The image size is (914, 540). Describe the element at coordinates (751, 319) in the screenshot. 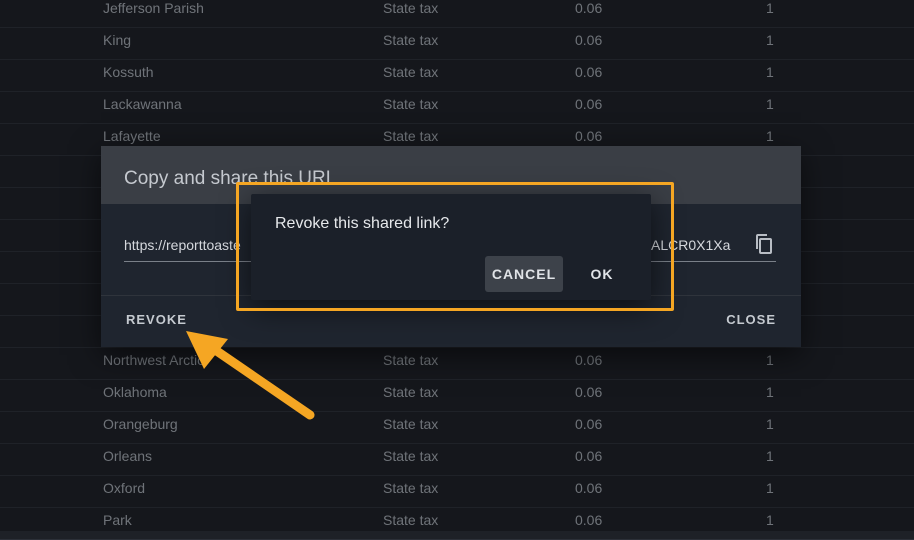

I see `close-button: CLOSE` at that location.